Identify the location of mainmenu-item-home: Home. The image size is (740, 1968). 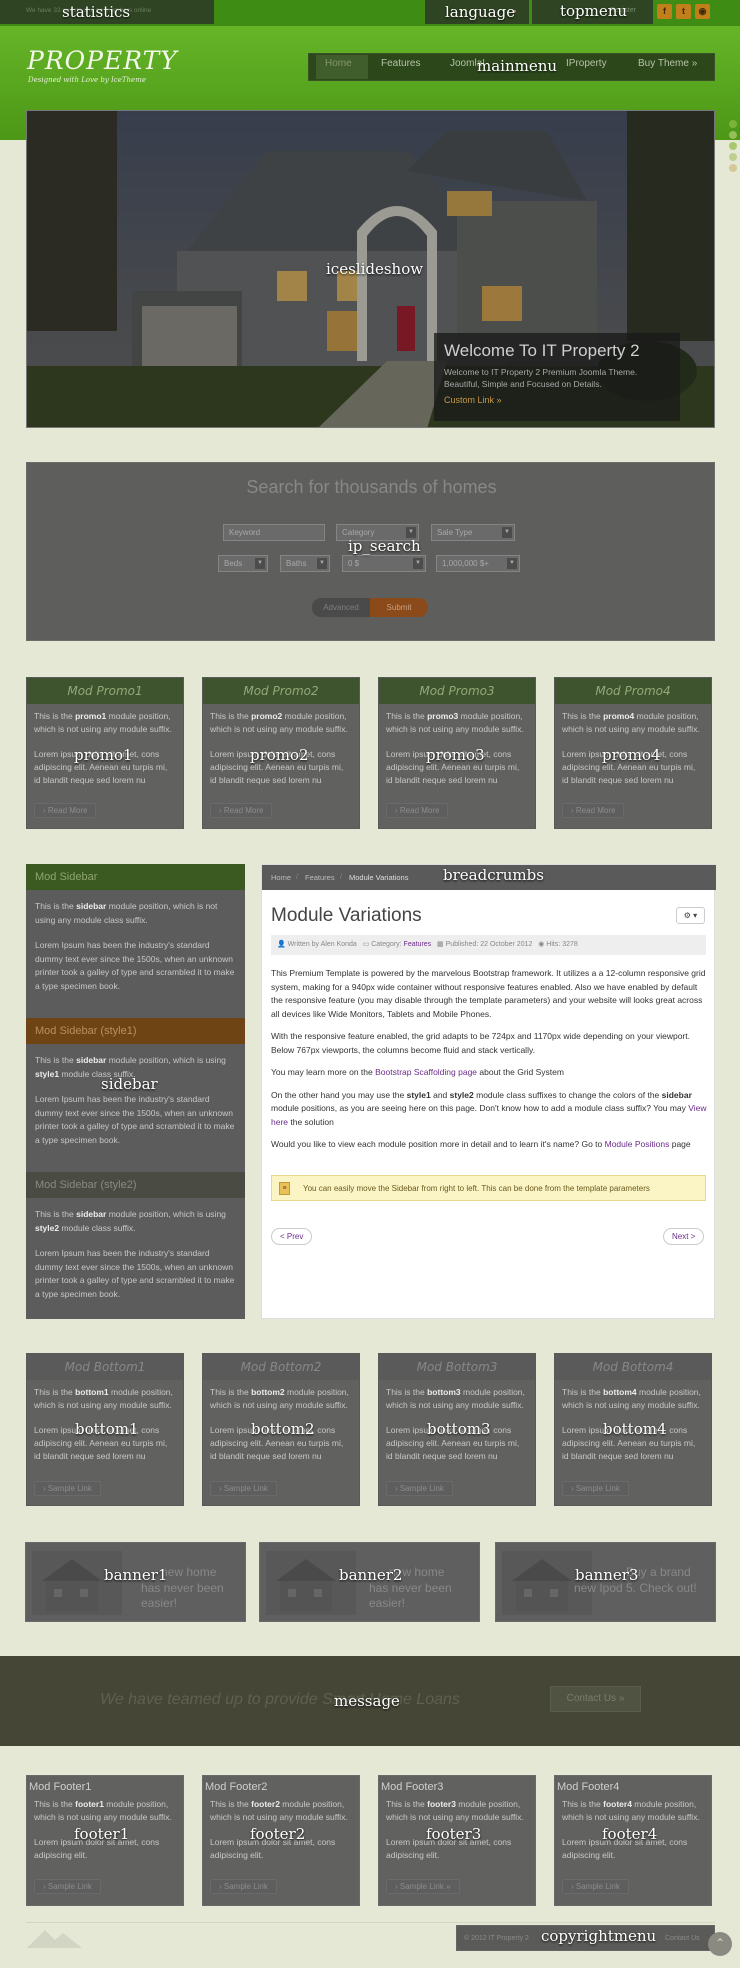
(338, 63).